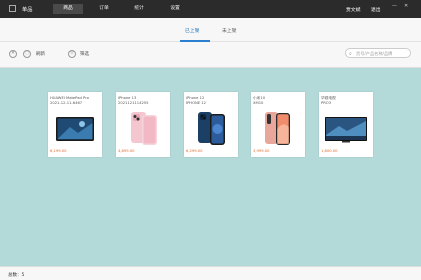 The height and width of the screenshot is (280, 421). What do you see at coordinates (66, 103) in the screenshot?
I see `product-sku: 2021-12-11-6467` at bounding box center [66, 103].